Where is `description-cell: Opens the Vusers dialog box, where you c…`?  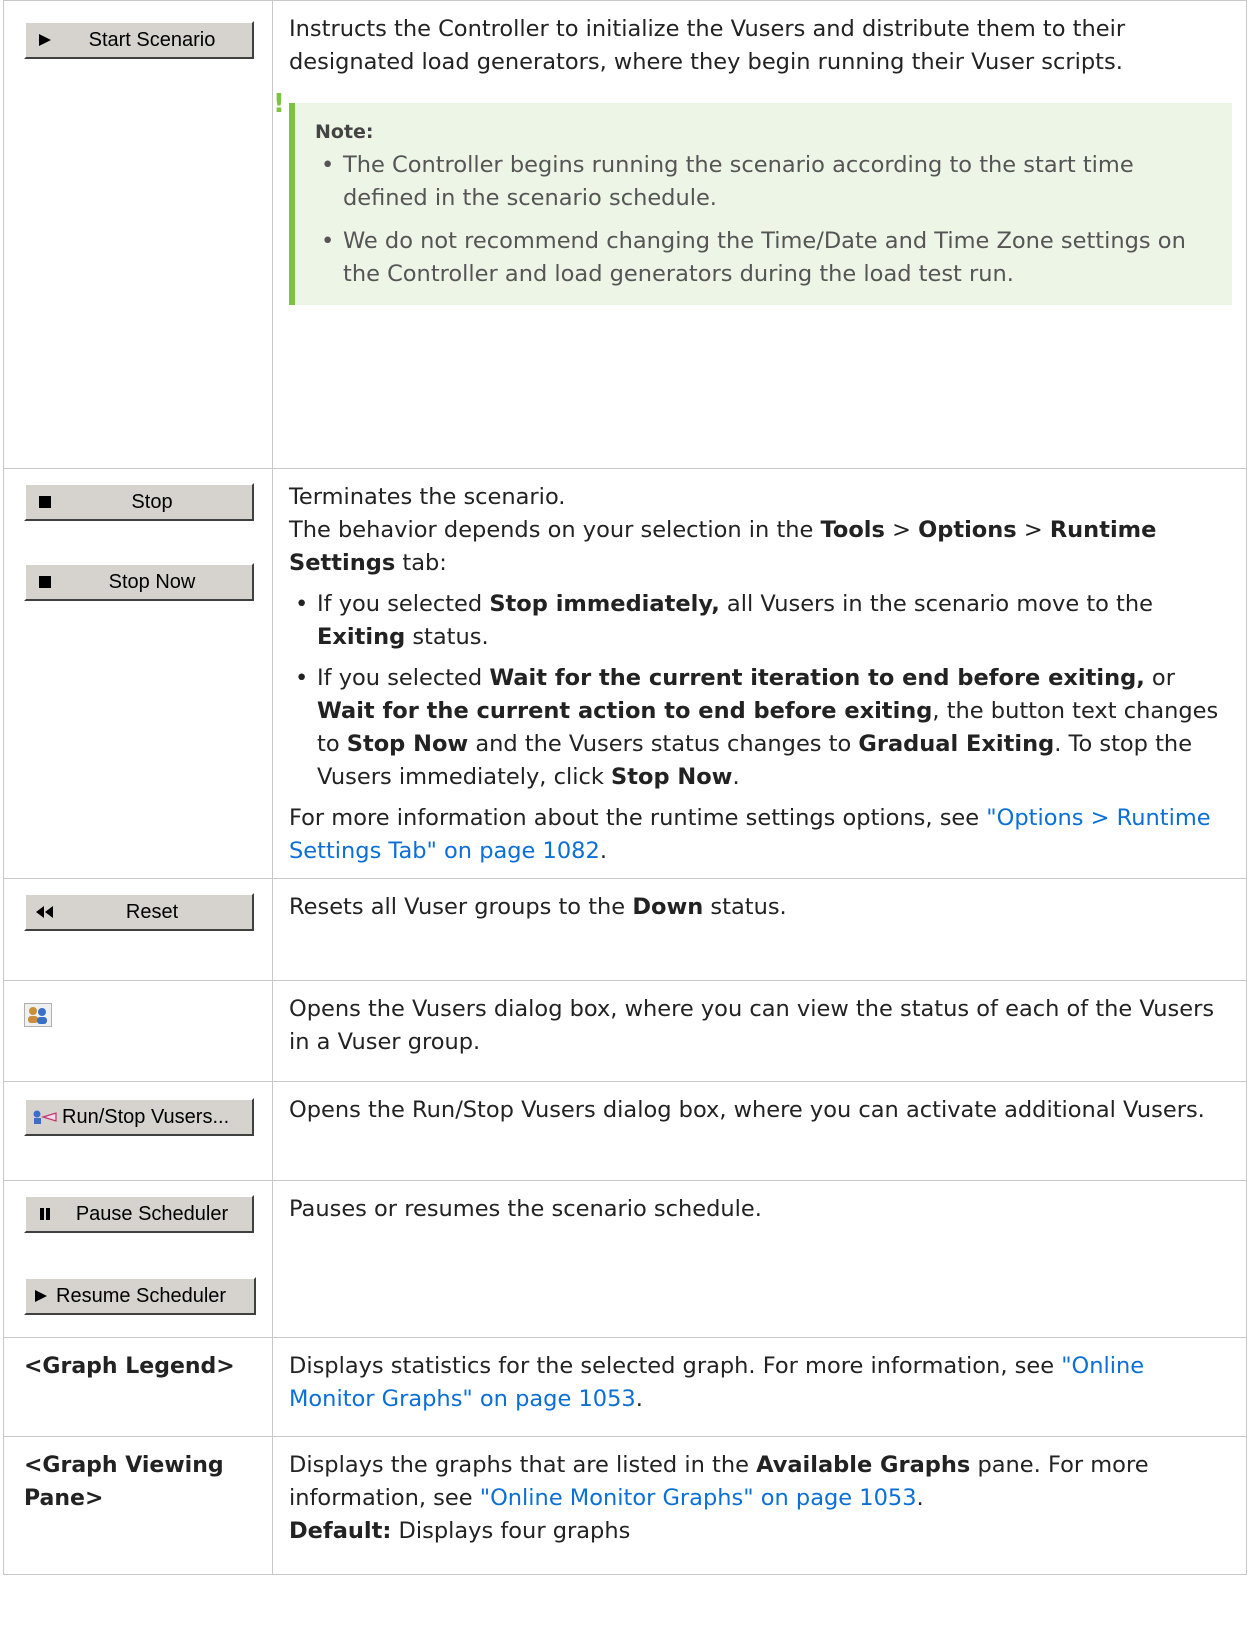
description-cell: Opens the Vusers dialog box, where you c… is located at coordinates (759, 1031).